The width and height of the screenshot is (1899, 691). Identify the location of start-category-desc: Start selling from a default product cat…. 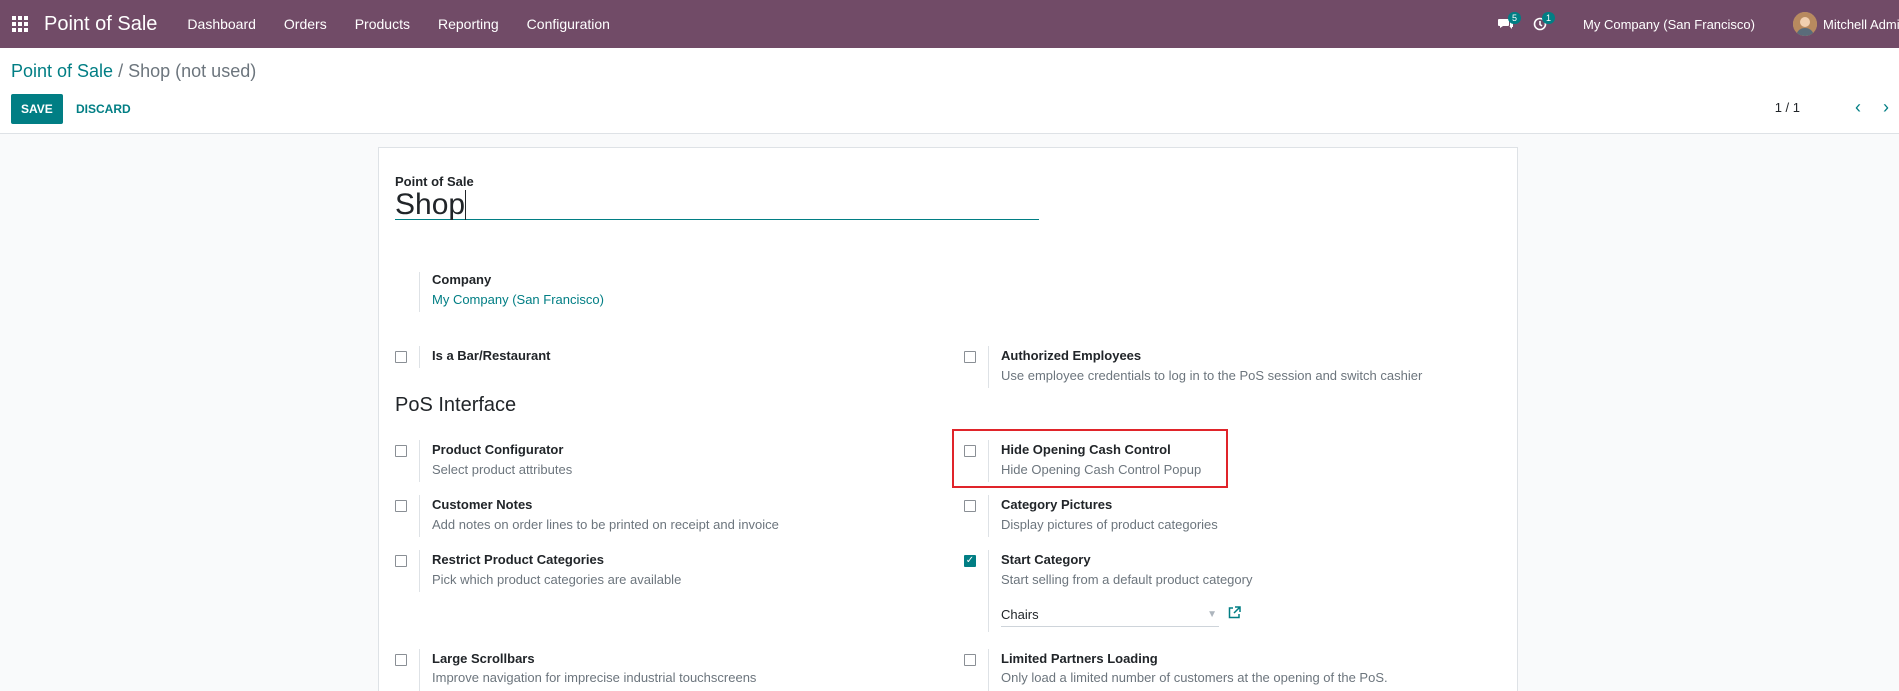
(1127, 579).